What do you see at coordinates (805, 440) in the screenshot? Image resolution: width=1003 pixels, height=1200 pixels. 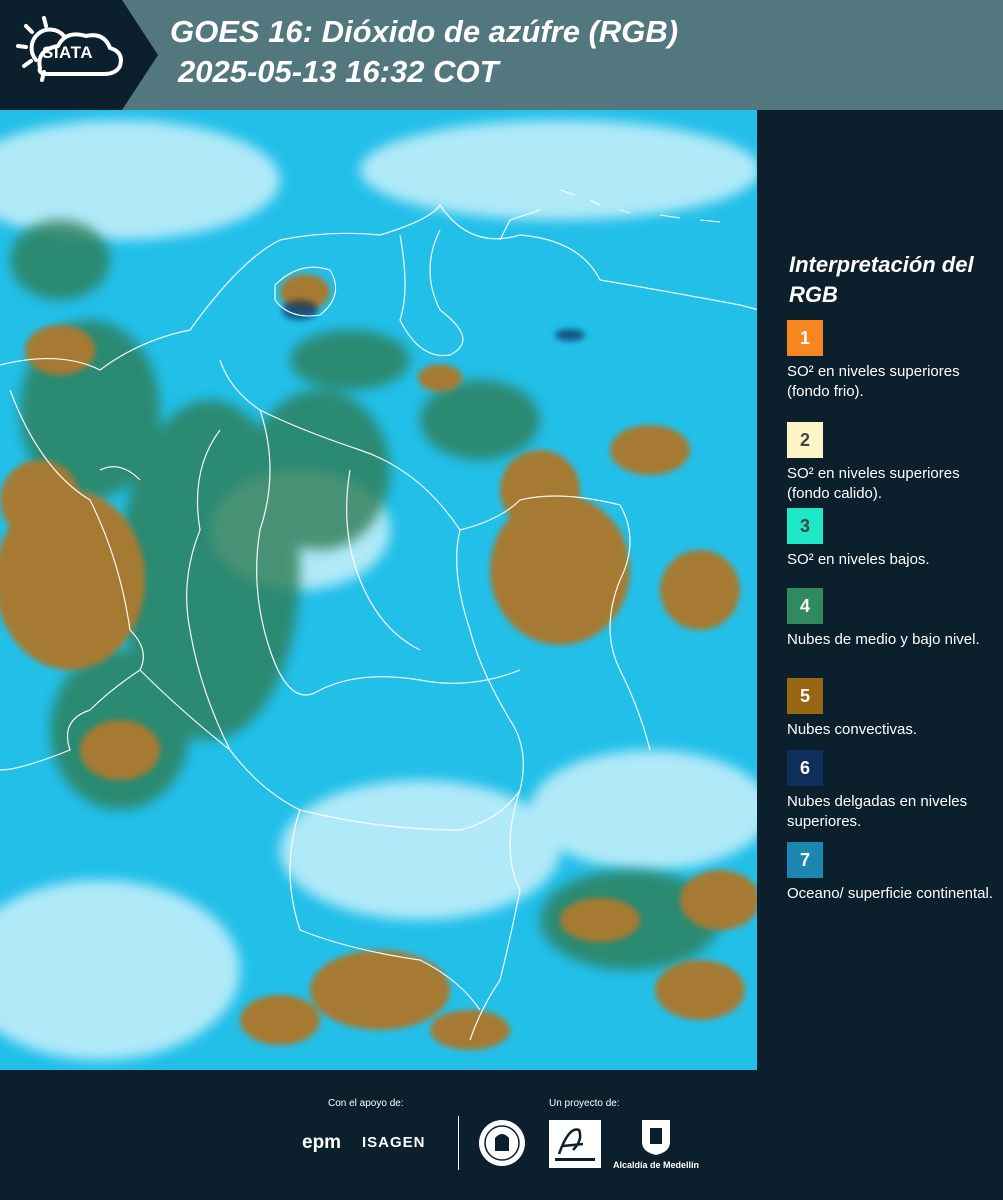 I see `legend-swatch: 2` at bounding box center [805, 440].